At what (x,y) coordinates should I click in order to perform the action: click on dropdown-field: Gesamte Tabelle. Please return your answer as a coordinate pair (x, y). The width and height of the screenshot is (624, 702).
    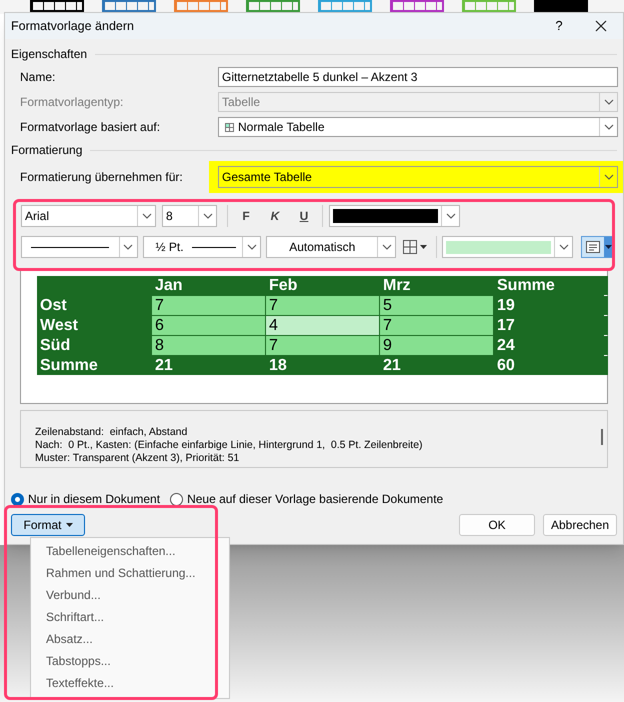
    Looking at the image, I should click on (418, 177).